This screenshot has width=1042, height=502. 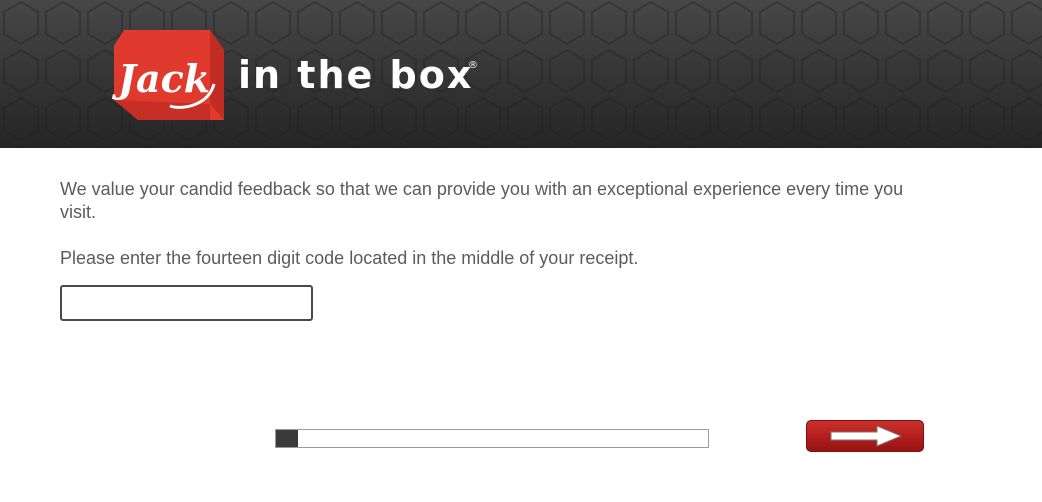 I want to click on receipt-code-input, so click(x=186, y=303).